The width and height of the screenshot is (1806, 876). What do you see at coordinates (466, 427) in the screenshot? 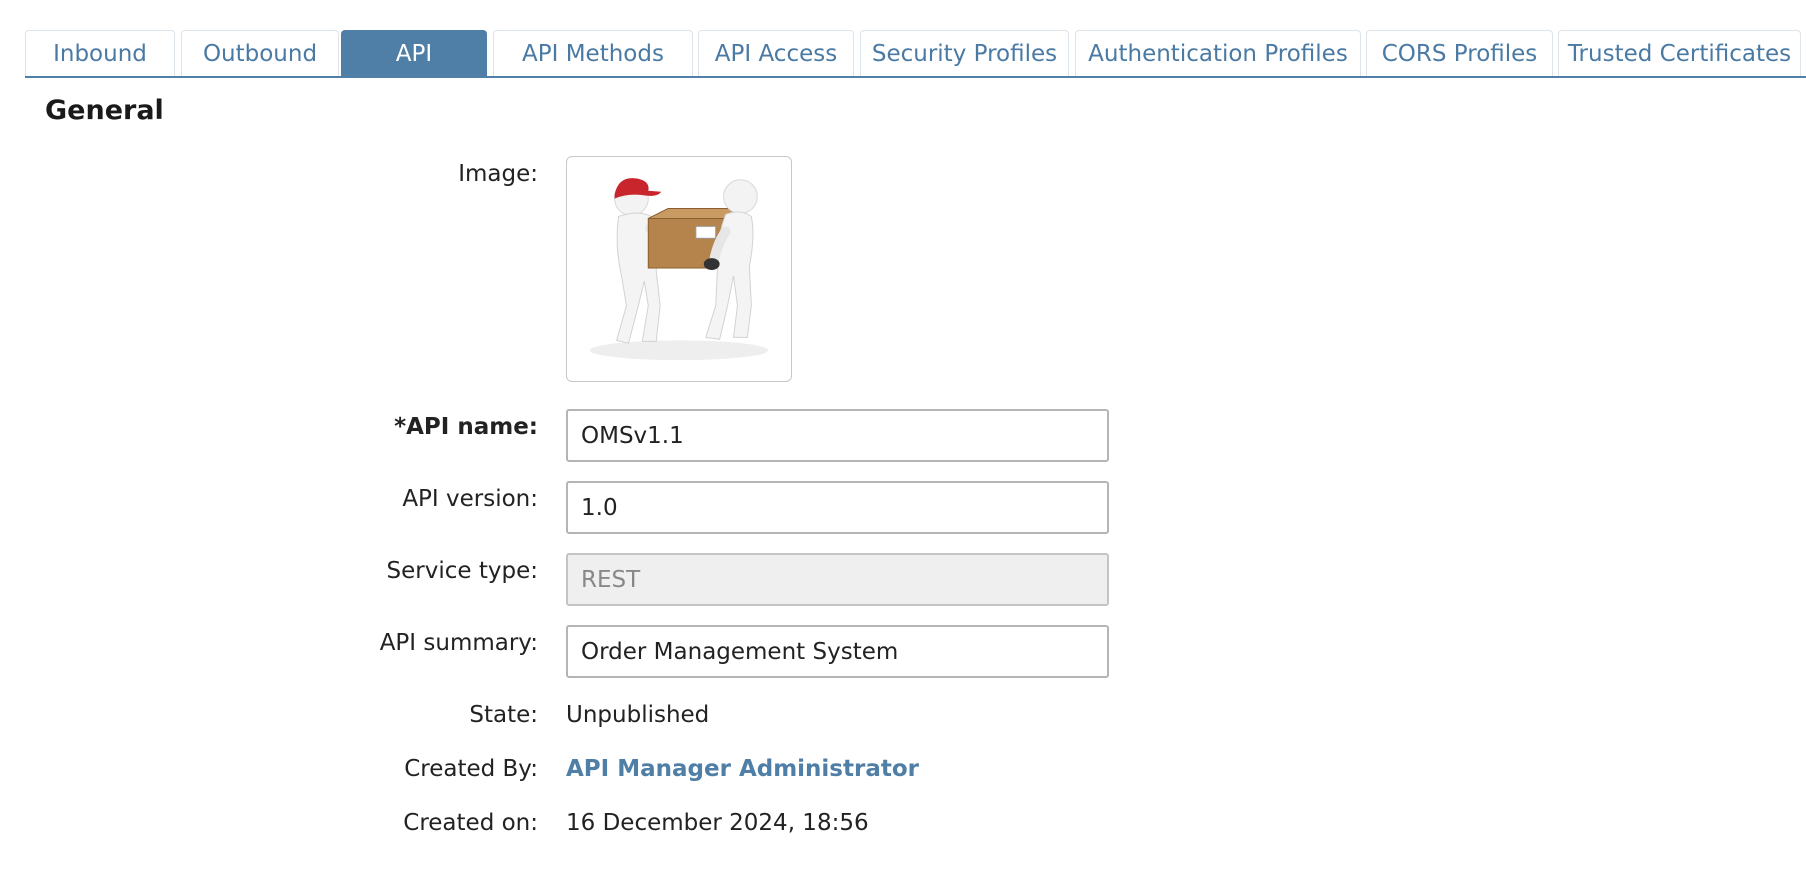
I see `api-name-label: *API name:` at bounding box center [466, 427].